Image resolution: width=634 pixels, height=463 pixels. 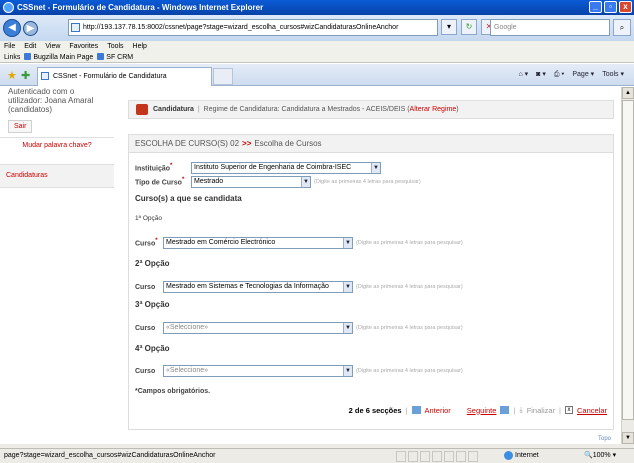 I want to click on search-icon: ⌕, so click(x=622, y=27).